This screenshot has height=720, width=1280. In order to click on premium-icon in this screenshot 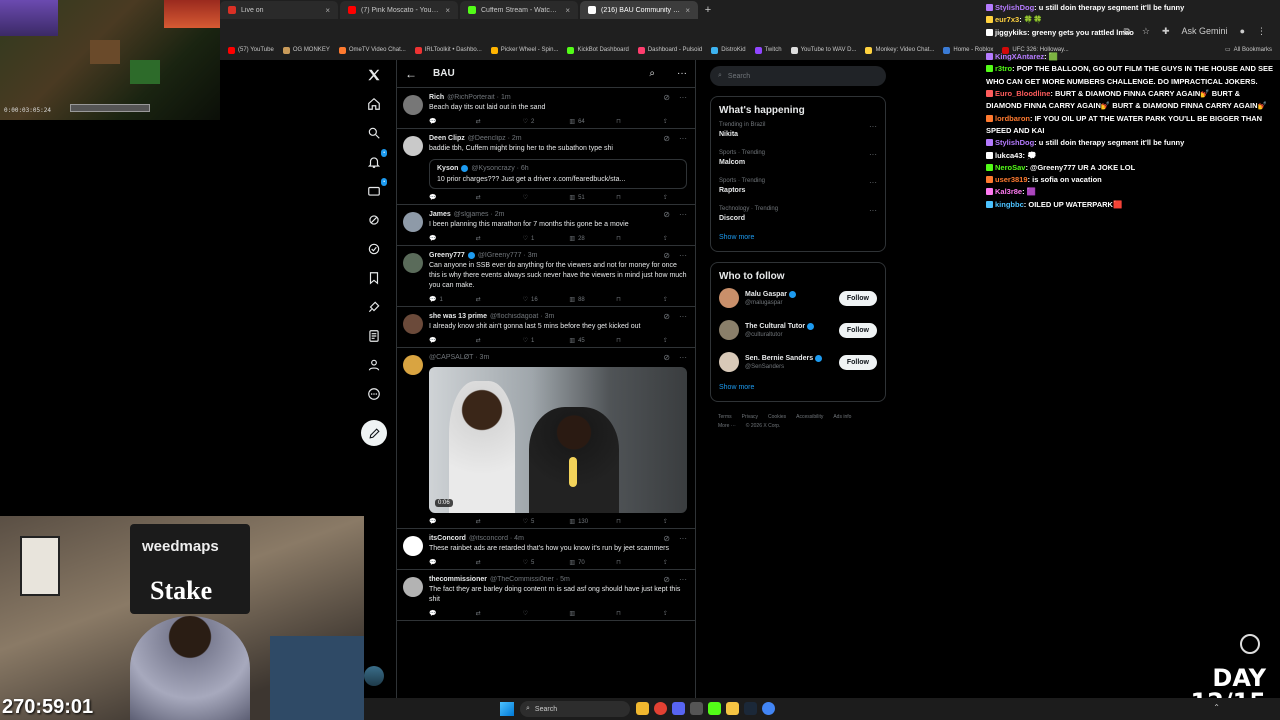, I will do `click(374, 307)`.